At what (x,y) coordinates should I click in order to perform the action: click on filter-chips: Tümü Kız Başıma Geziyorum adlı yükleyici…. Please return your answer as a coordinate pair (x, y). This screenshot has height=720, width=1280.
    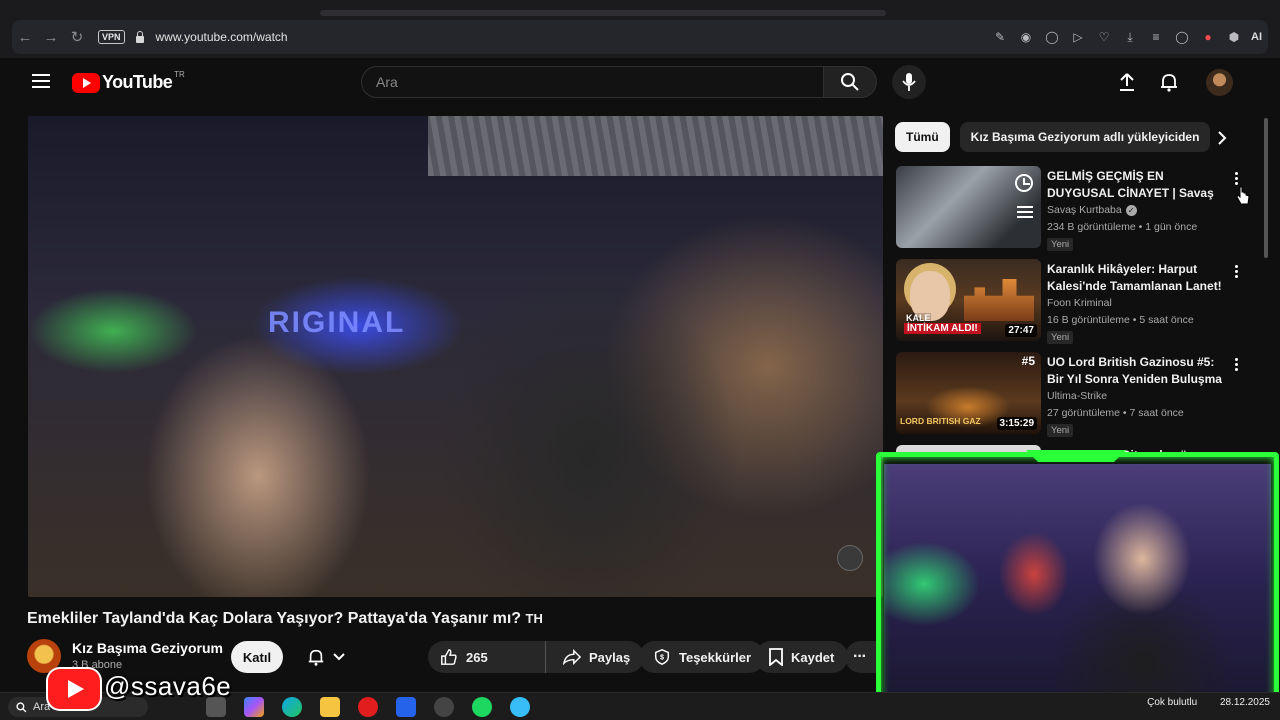
    Looking at the image, I should click on (1053, 137).